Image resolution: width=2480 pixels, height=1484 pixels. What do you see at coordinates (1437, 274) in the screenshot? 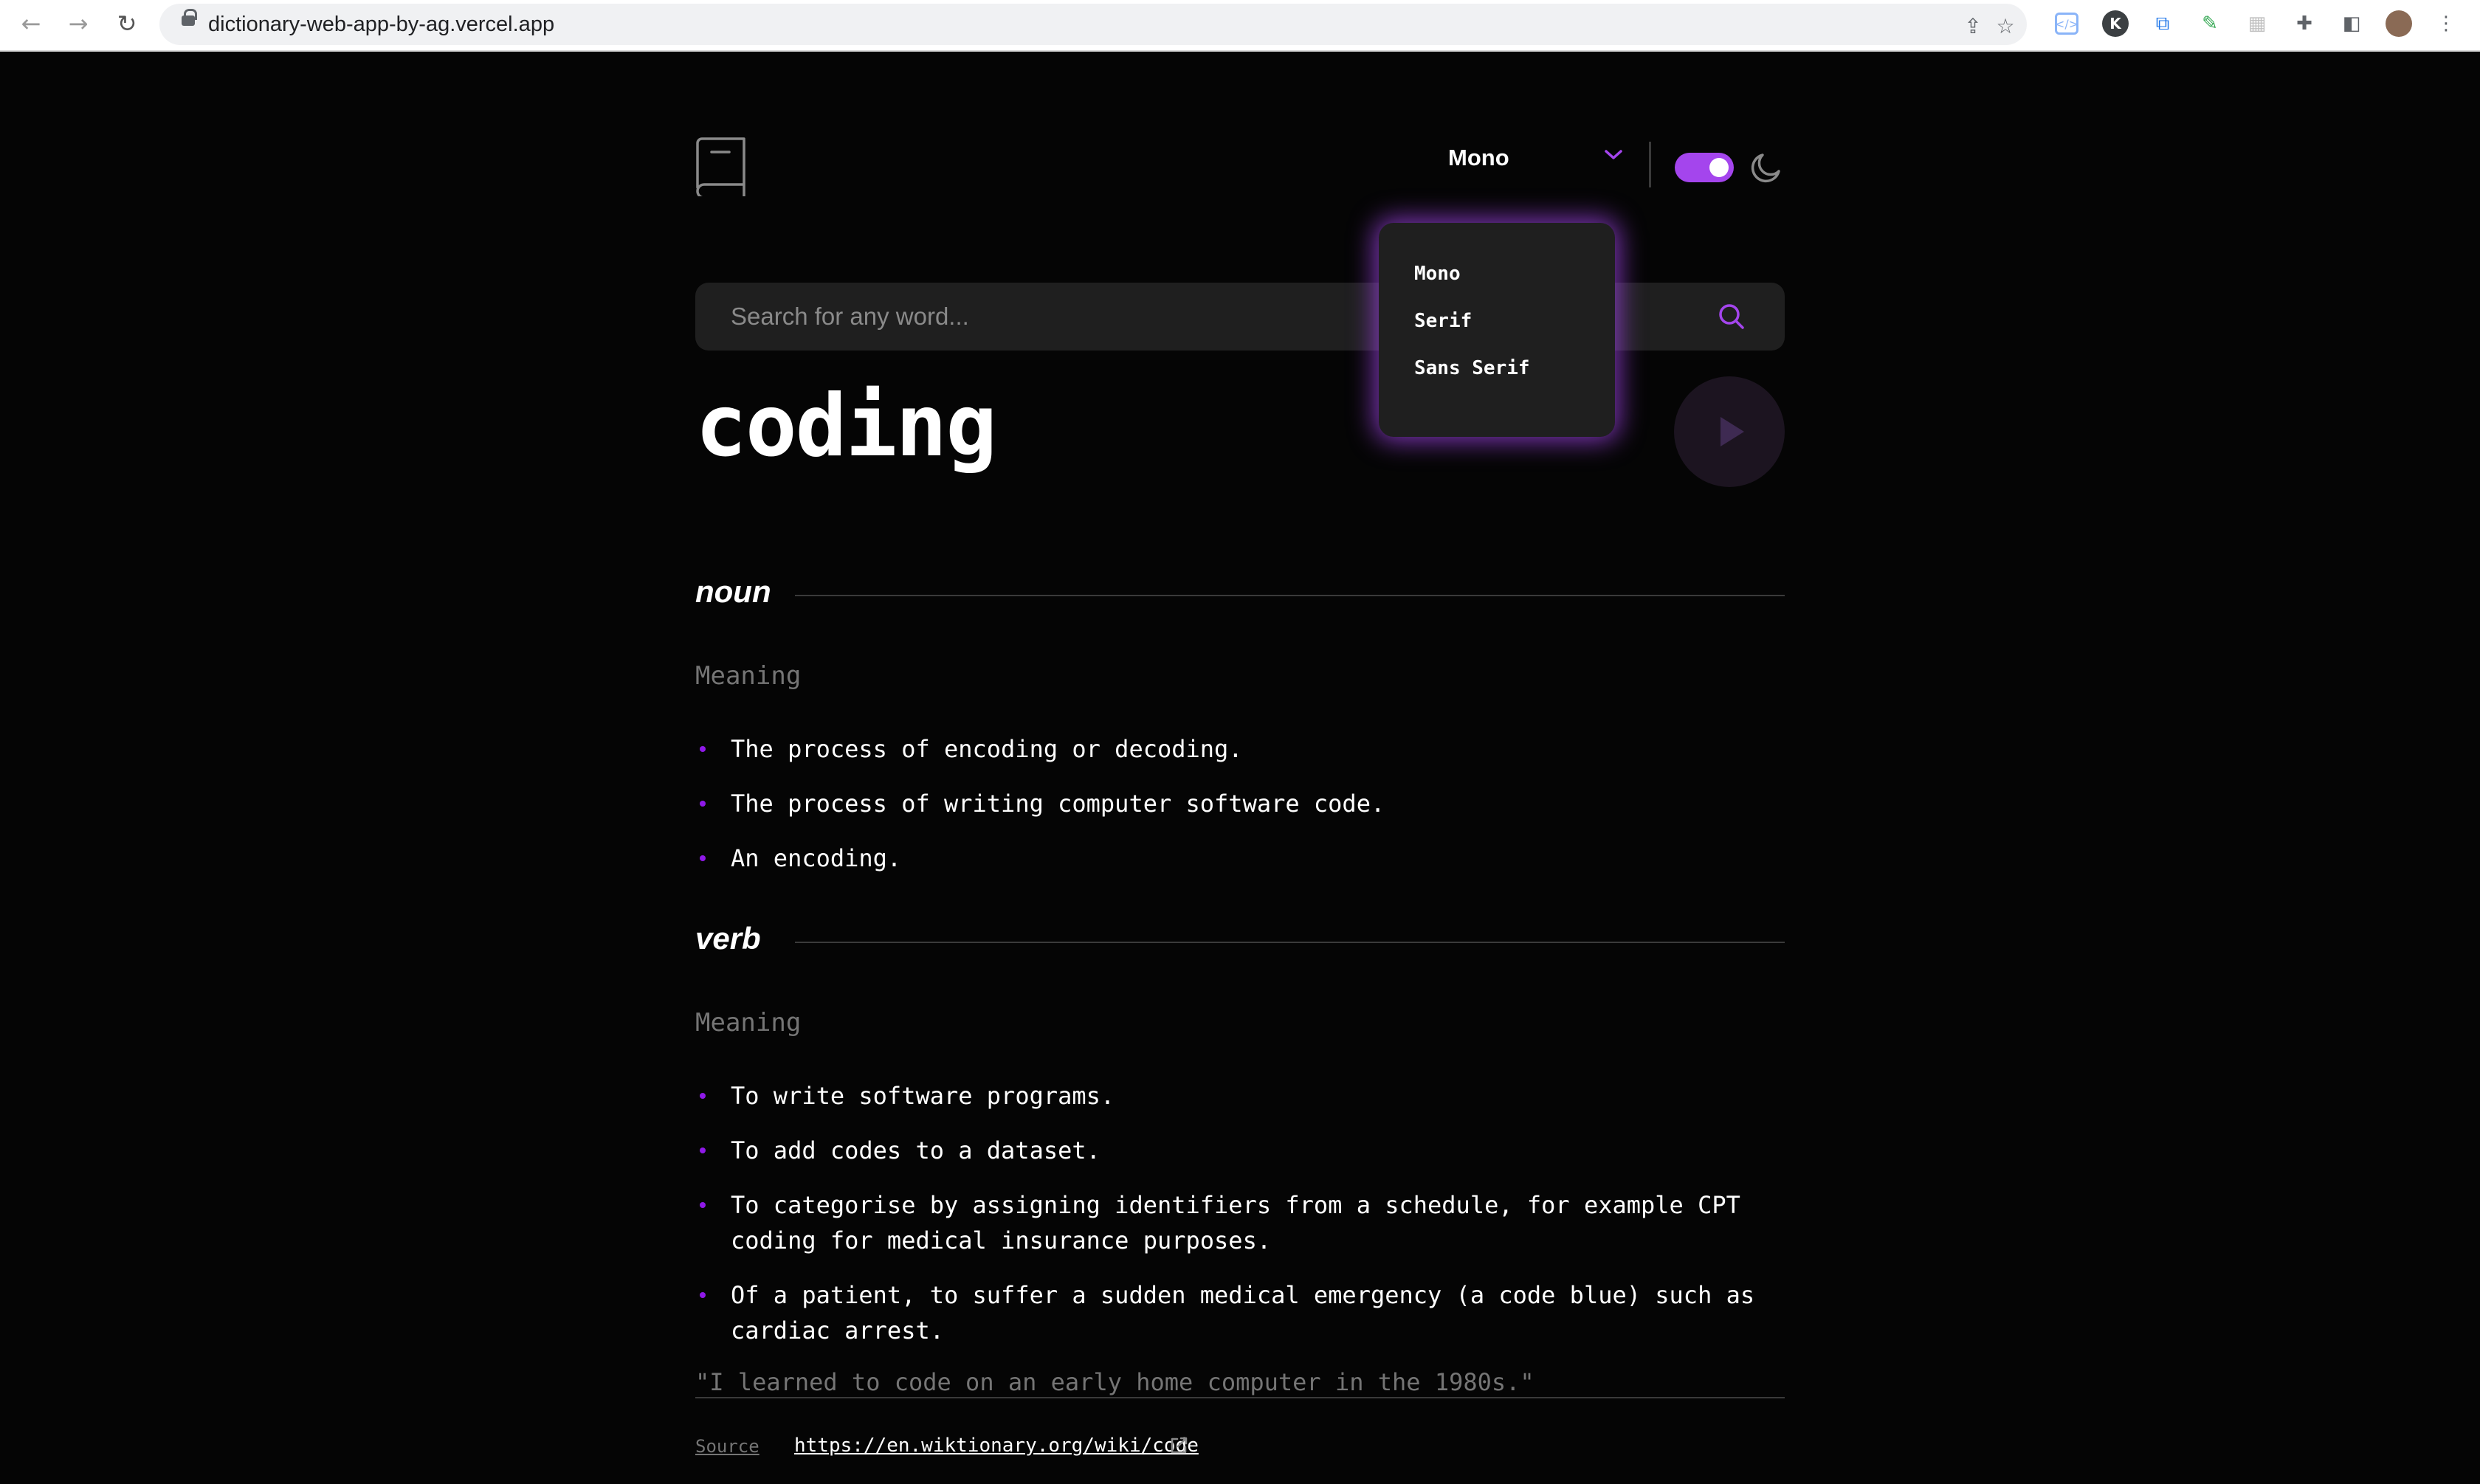
I see `font-option-mono: Mono` at bounding box center [1437, 274].